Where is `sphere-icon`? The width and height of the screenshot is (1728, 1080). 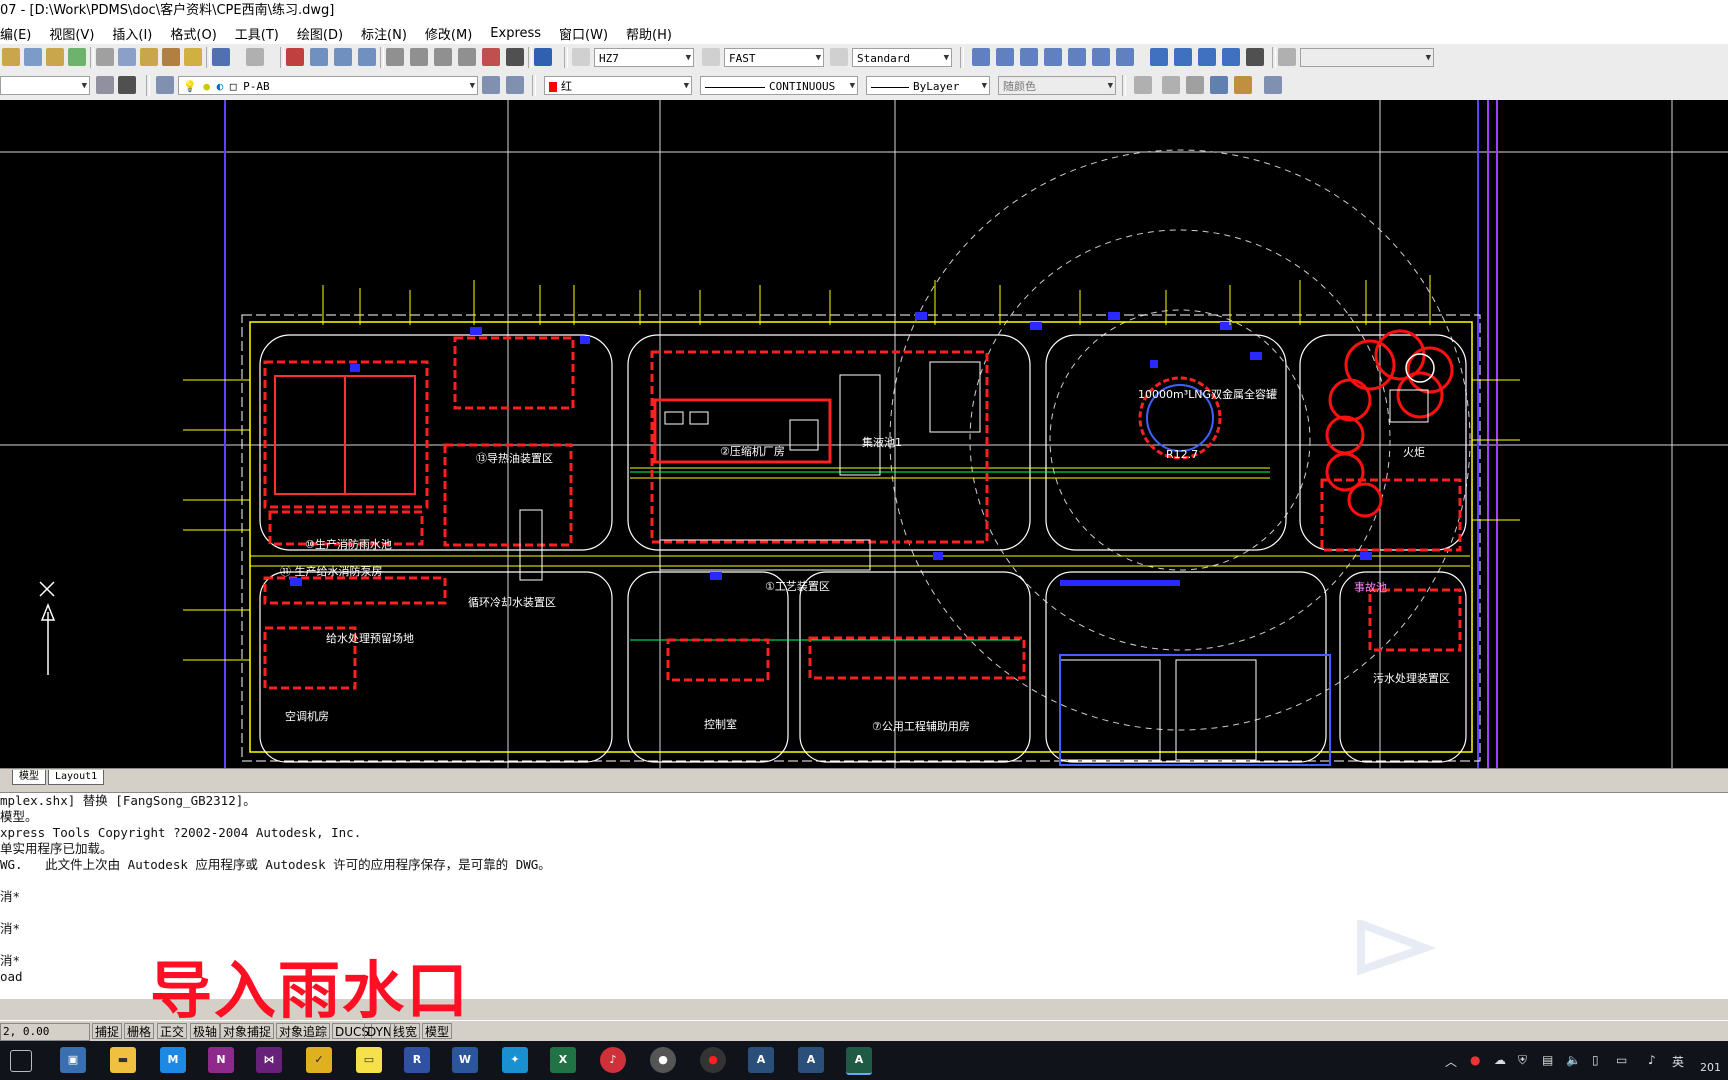 sphere-icon is located at coordinates (1219, 85).